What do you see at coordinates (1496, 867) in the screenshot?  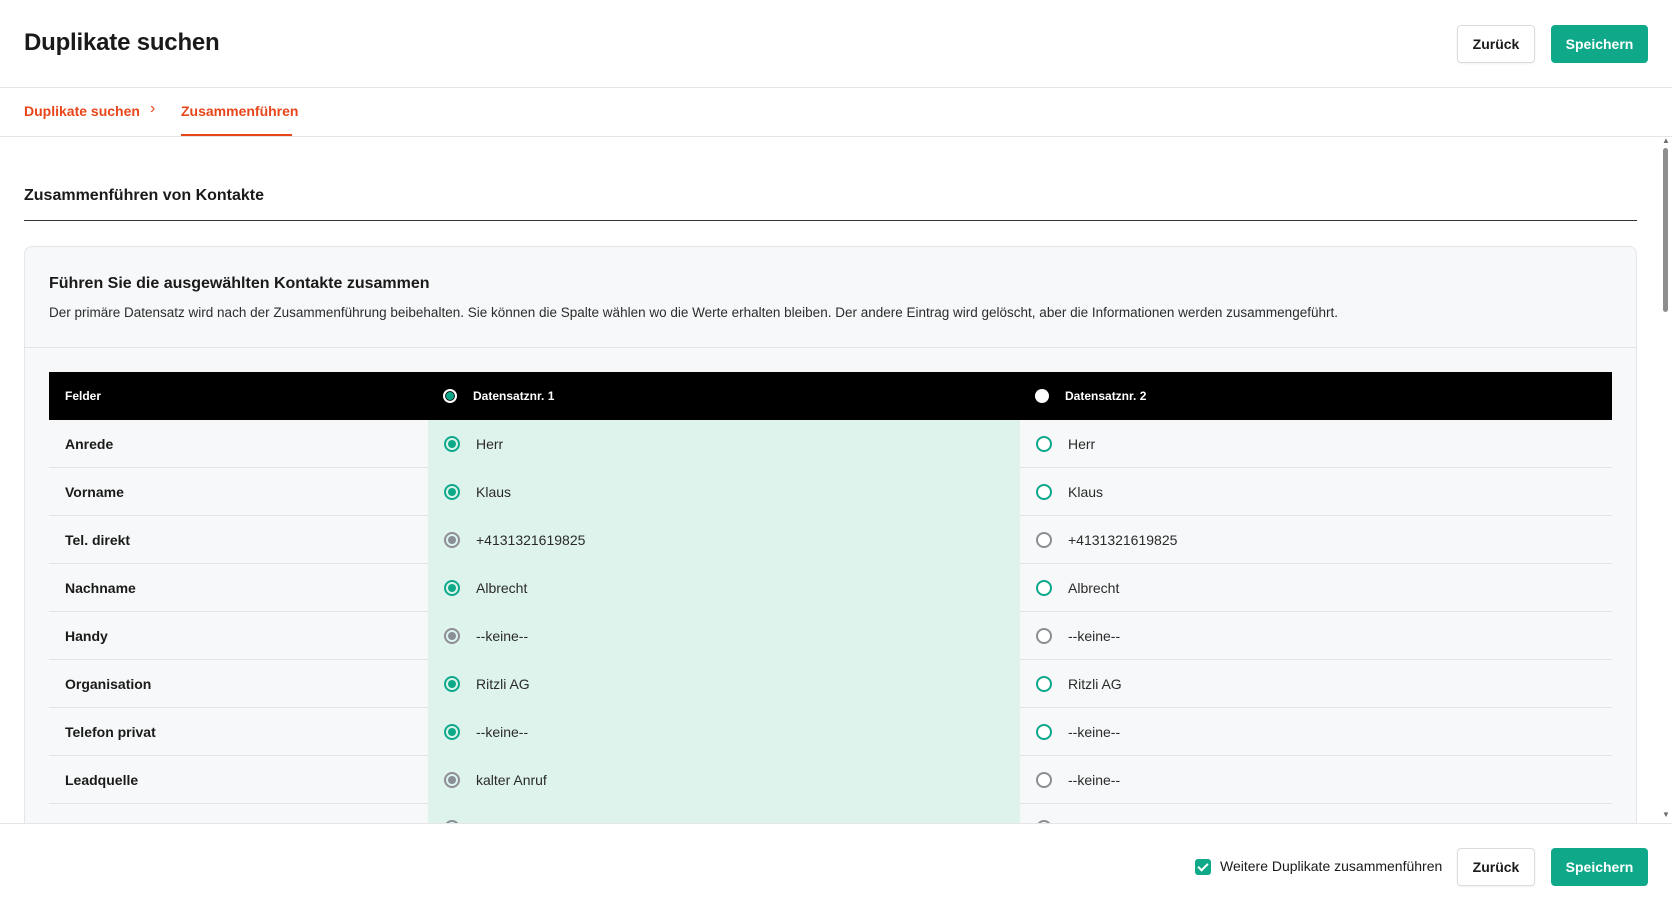 I see `footer-back-button: Zurück` at bounding box center [1496, 867].